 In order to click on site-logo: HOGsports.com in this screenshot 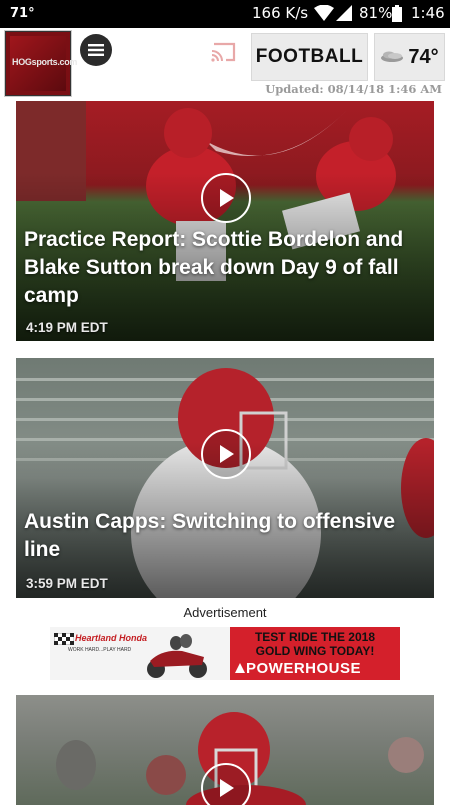, I will do `click(41, 63)`.